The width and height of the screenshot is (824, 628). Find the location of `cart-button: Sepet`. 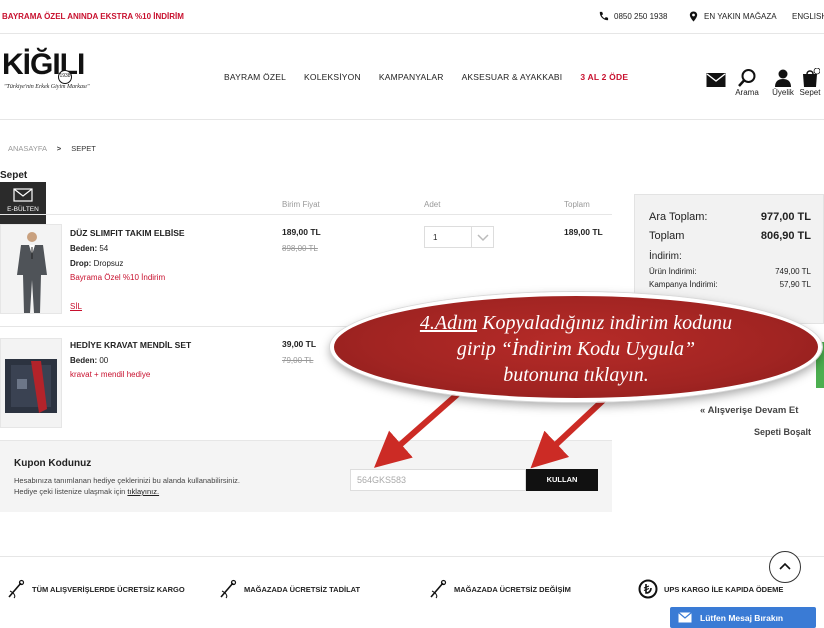

cart-button: Sepet is located at coordinates (810, 82).